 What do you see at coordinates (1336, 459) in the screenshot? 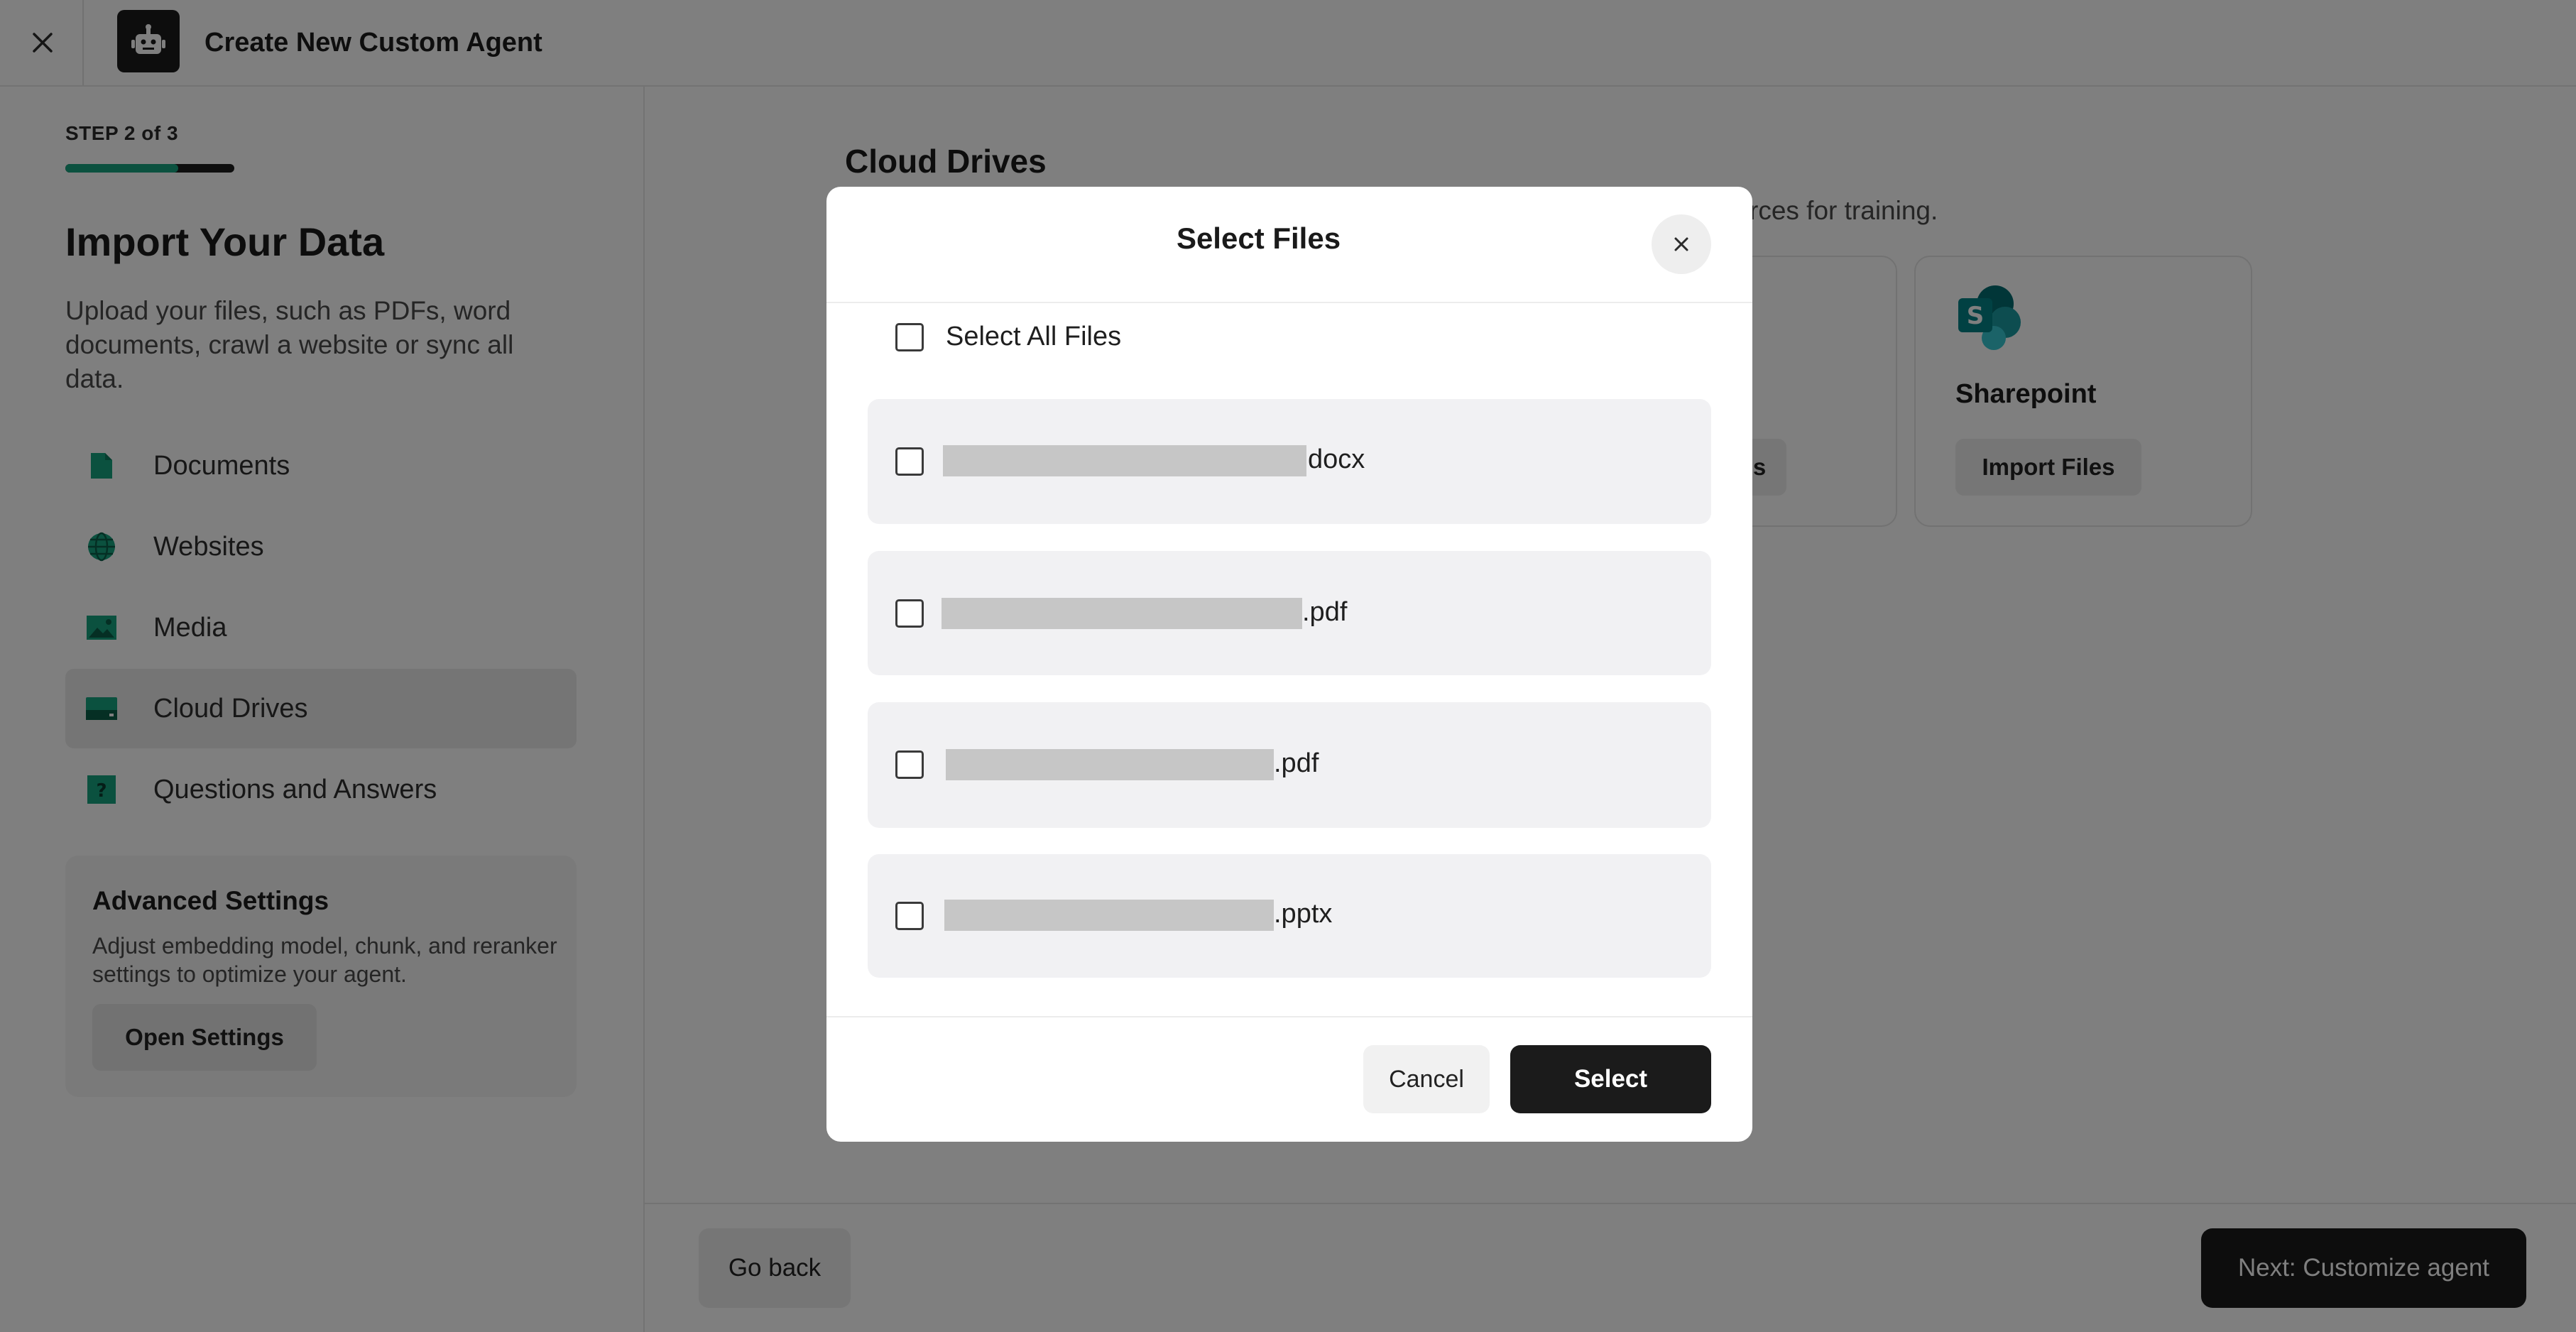
I see `file-extension: docx` at bounding box center [1336, 459].